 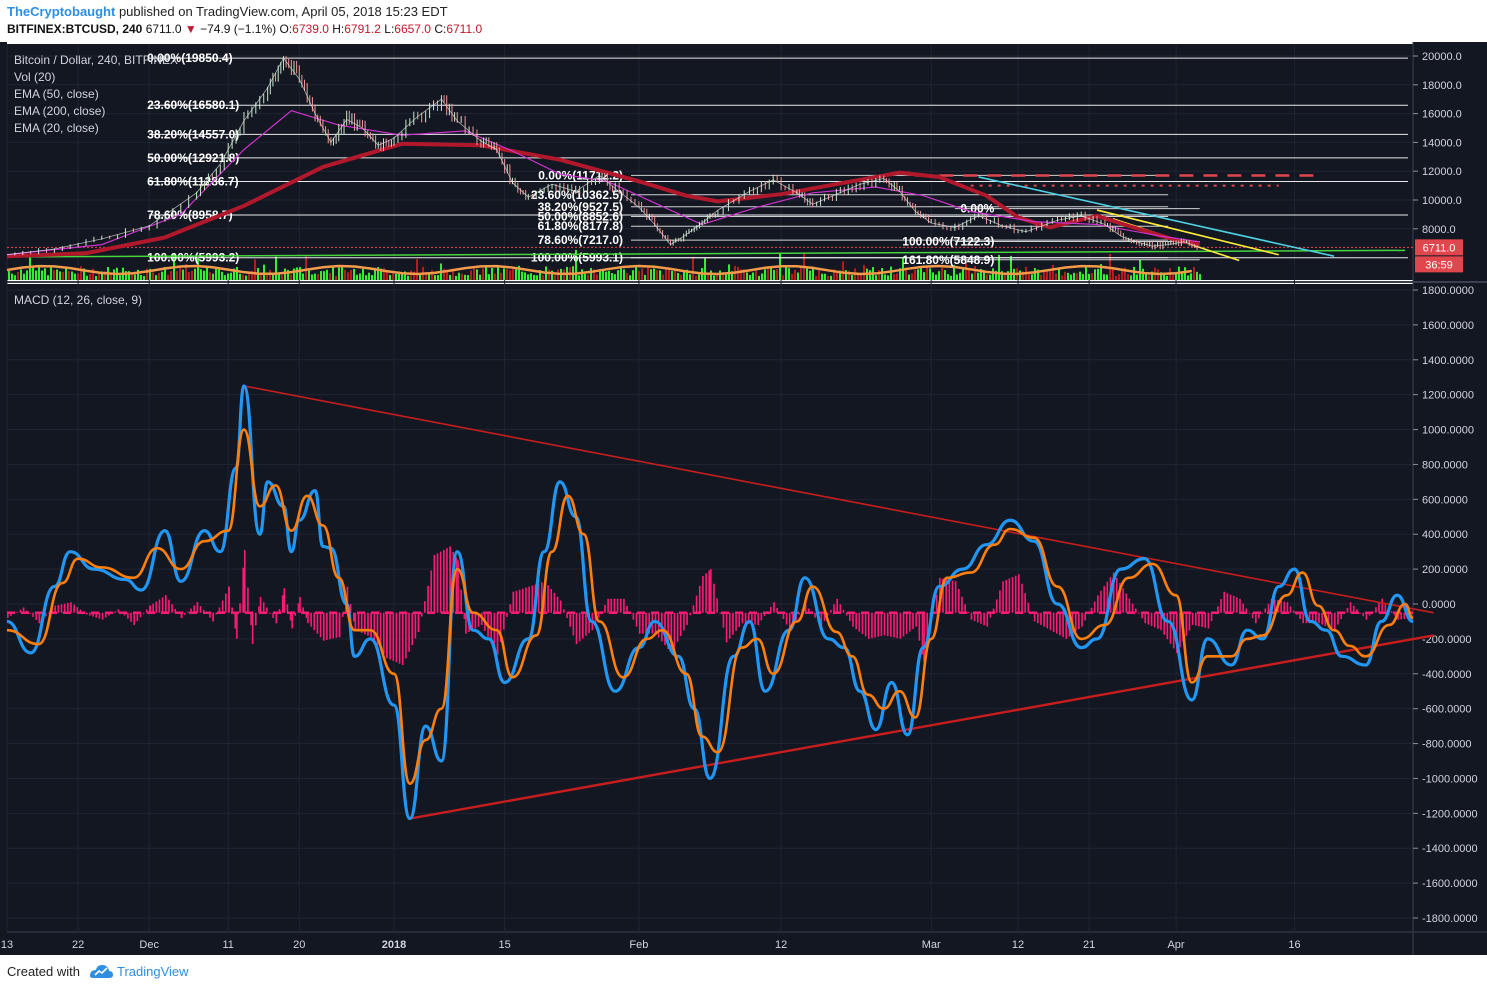 I want to click on fib-level-label: 23.60%(16580.1), so click(x=193, y=105).